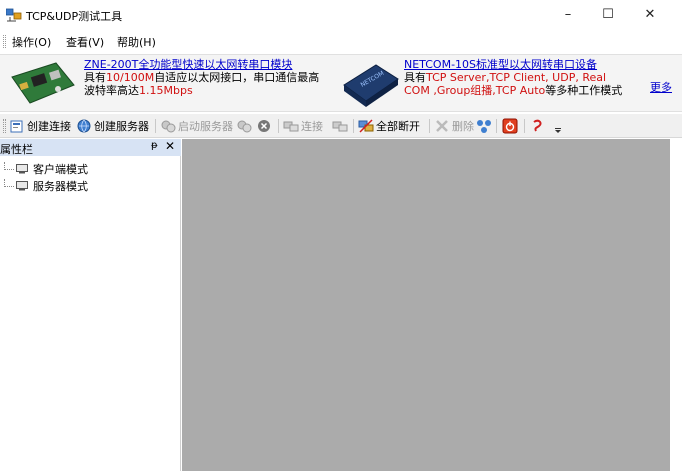 Image resolution: width=682 pixels, height=471 pixels. What do you see at coordinates (608, 15) in the screenshot?
I see `maximize-button: ☐` at bounding box center [608, 15].